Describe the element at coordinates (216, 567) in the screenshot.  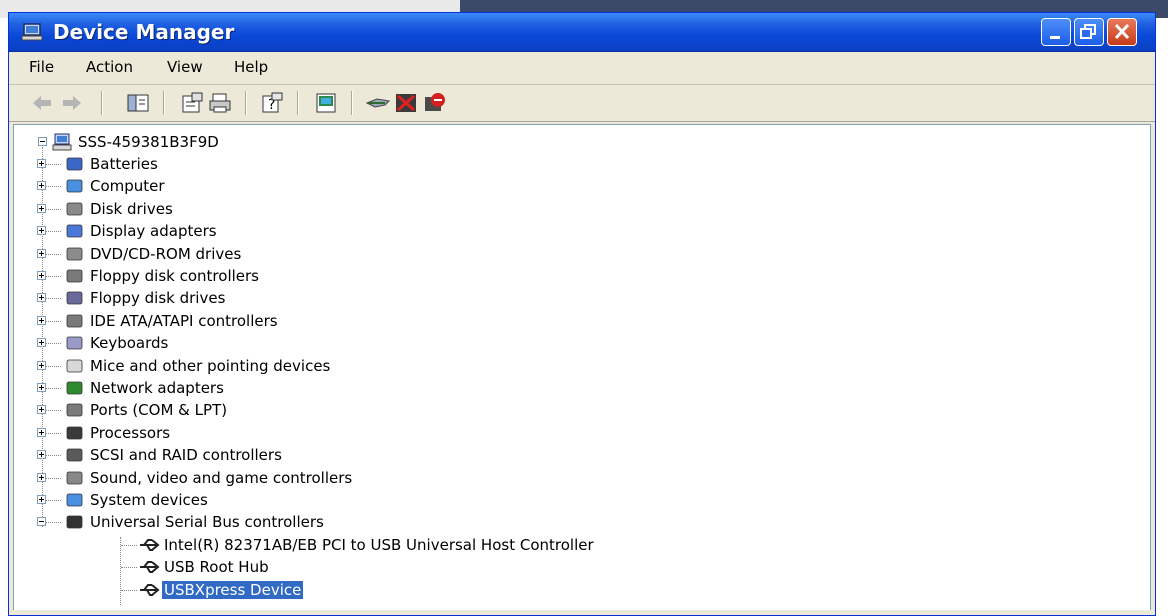
I see `usb-device-label: USB Root Hub` at that location.